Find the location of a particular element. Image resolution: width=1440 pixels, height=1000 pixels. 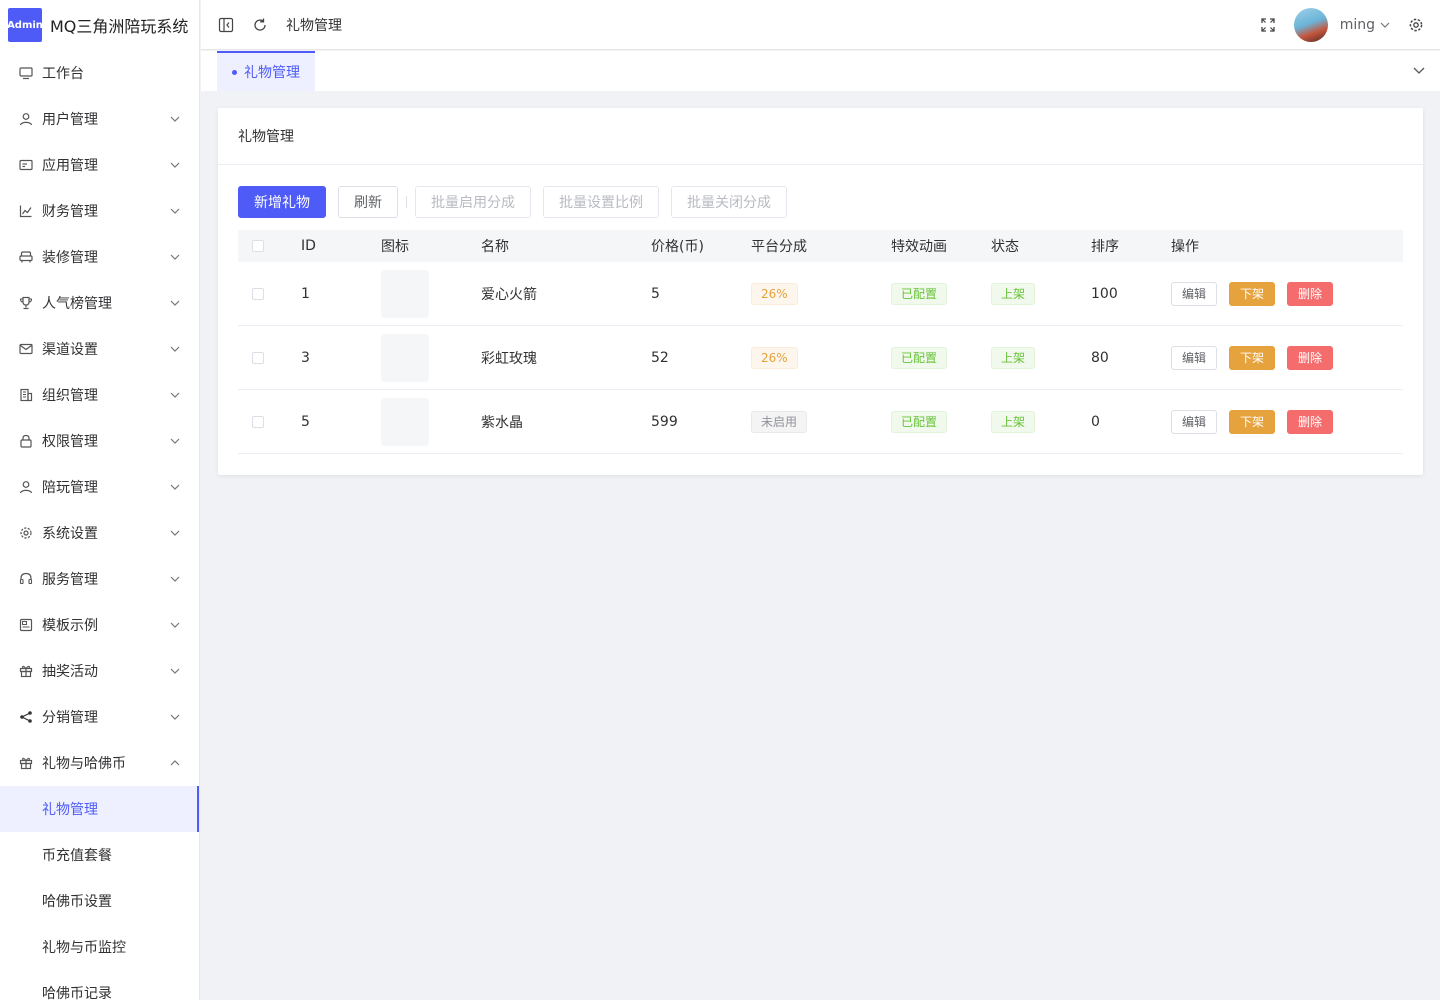

sidebar-item-label: 抽奖活动 is located at coordinates (70, 672).